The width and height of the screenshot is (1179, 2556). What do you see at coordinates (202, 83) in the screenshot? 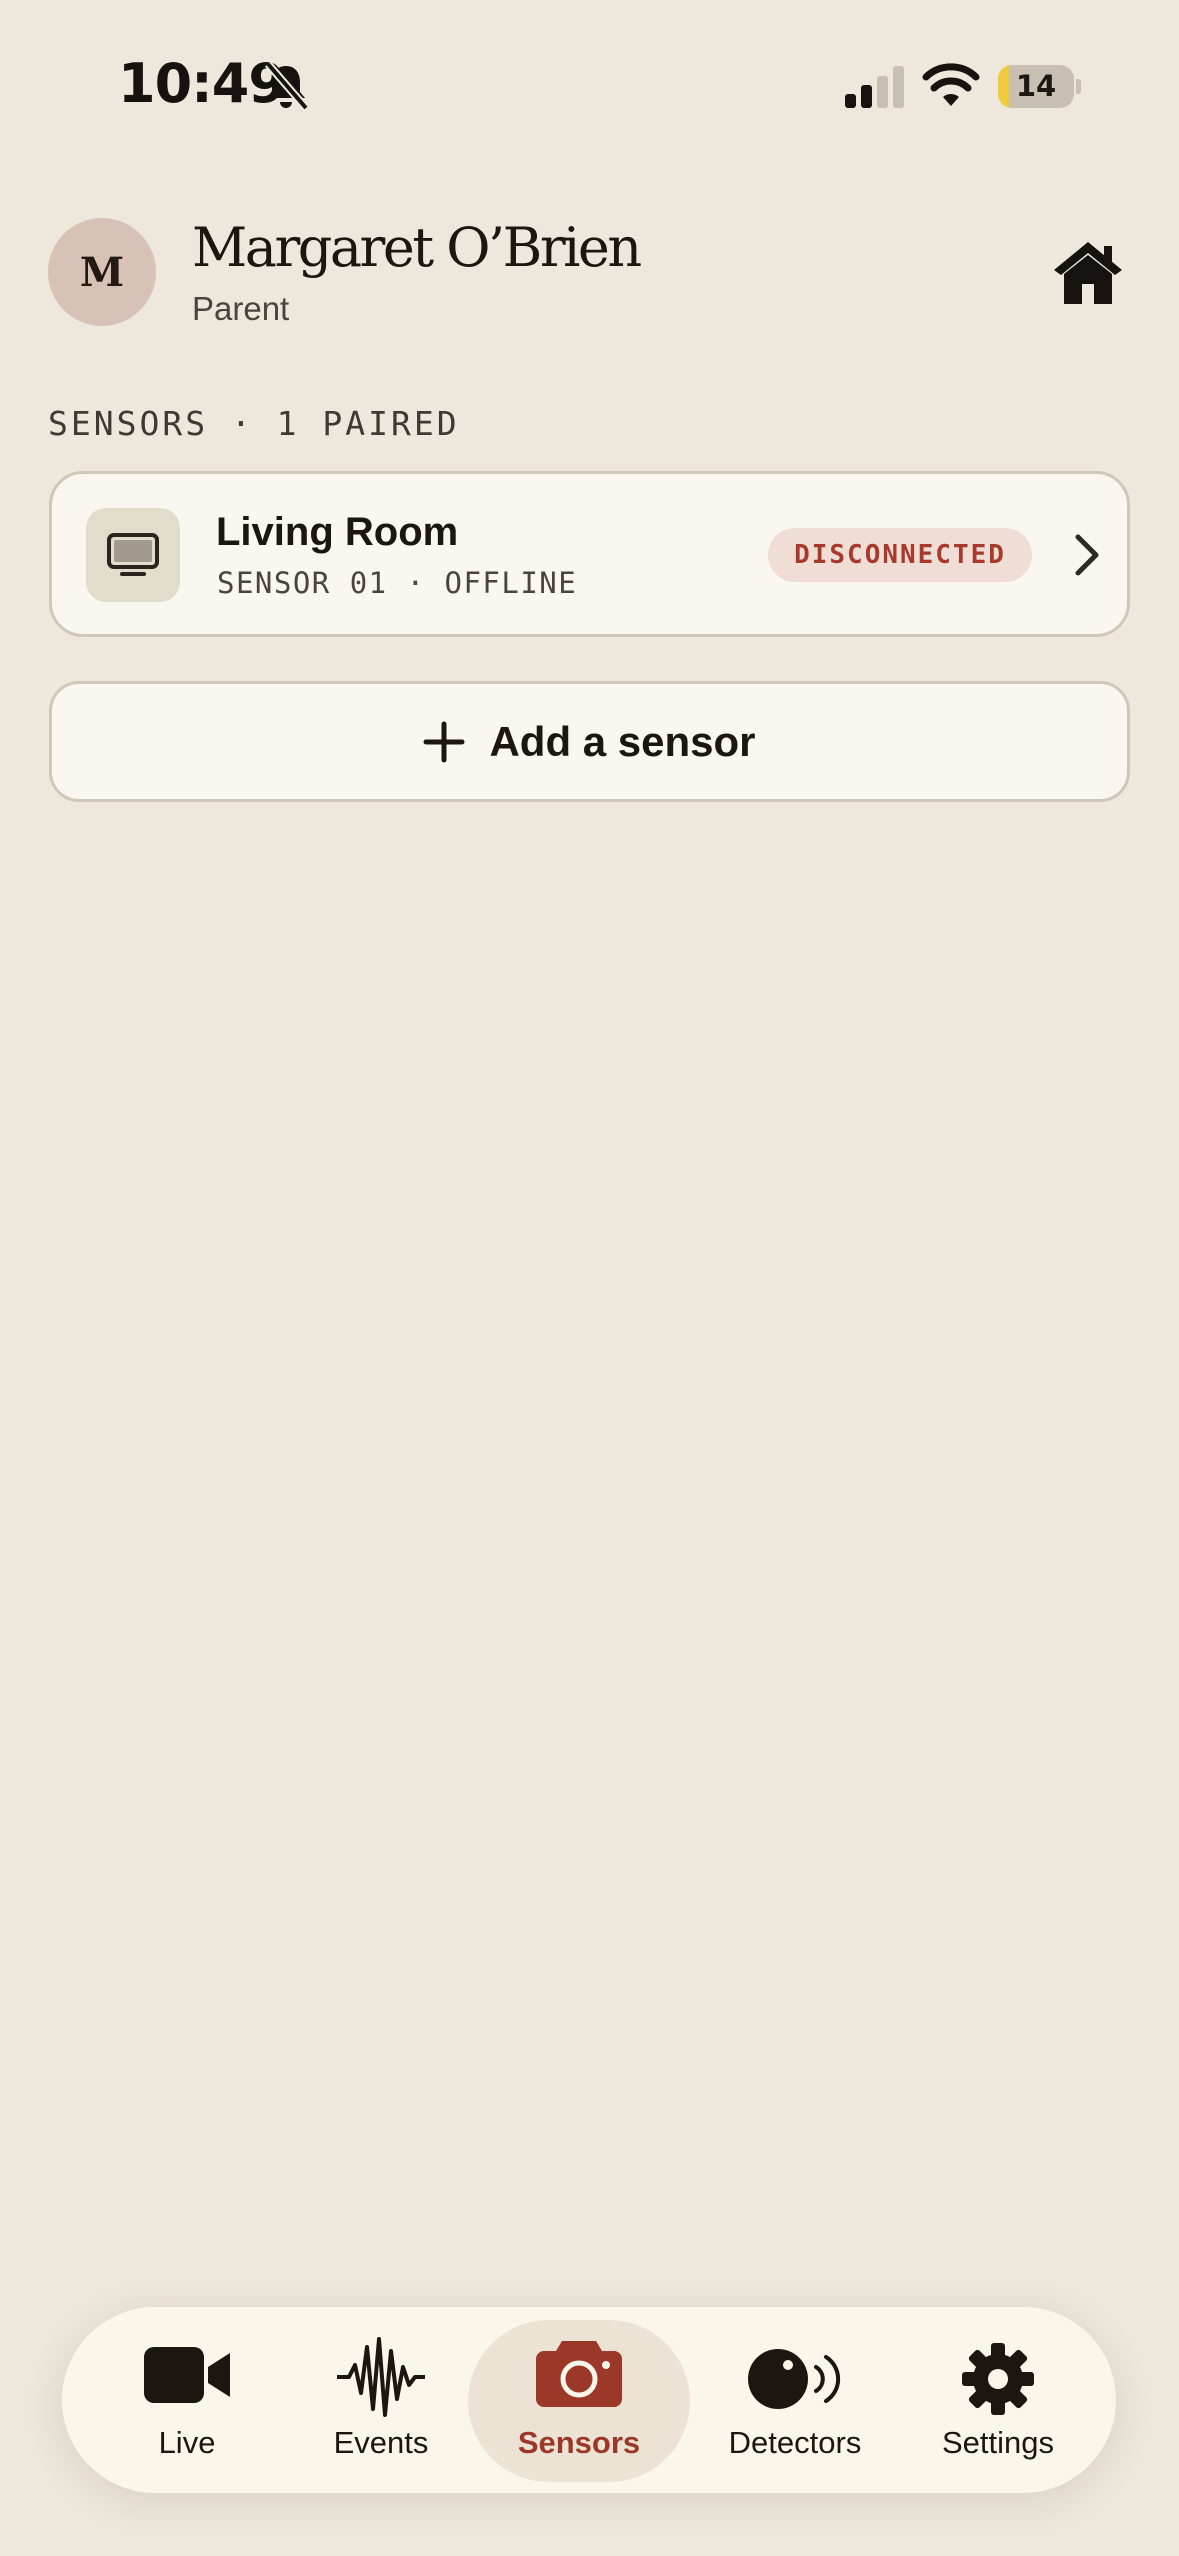
I see `status-time: 10:49` at bounding box center [202, 83].